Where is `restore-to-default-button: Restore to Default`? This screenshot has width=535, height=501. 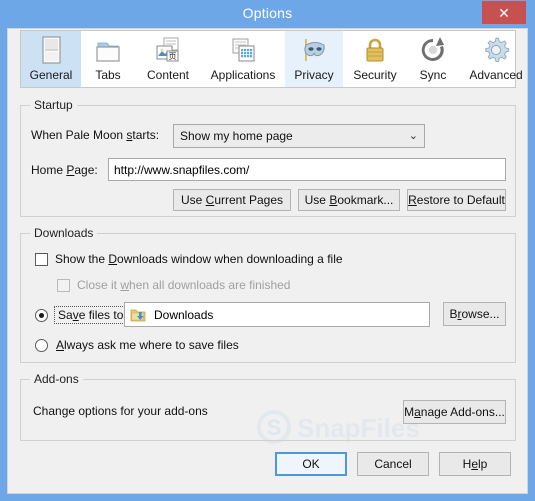
restore-to-default-button: Restore to Default is located at coordinates (456, 200).